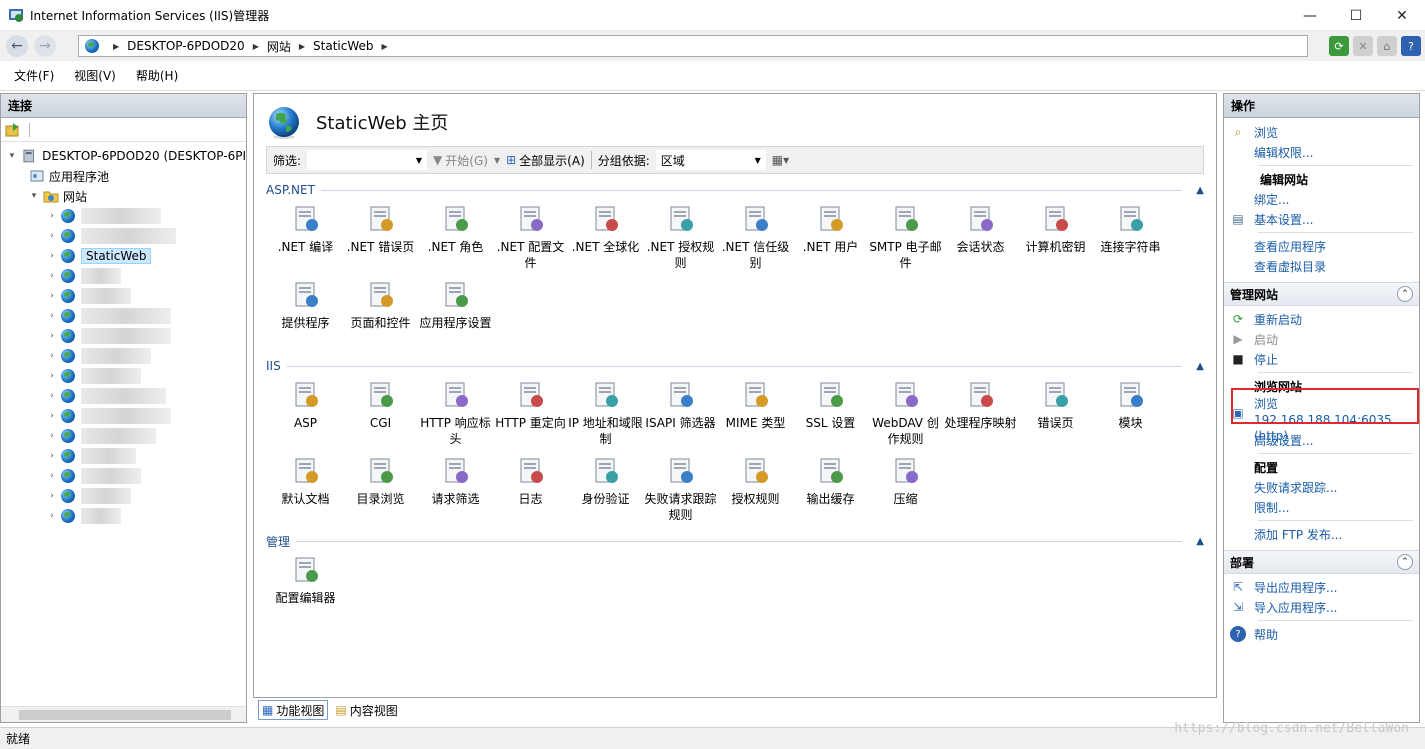 The height and width of the screenshot is (749, 1425). What do you see at coordinates (123, 256) in the screenshot?
I see `tree-site-staticweb: › StaticWeb` at bounding box center [123, 256].